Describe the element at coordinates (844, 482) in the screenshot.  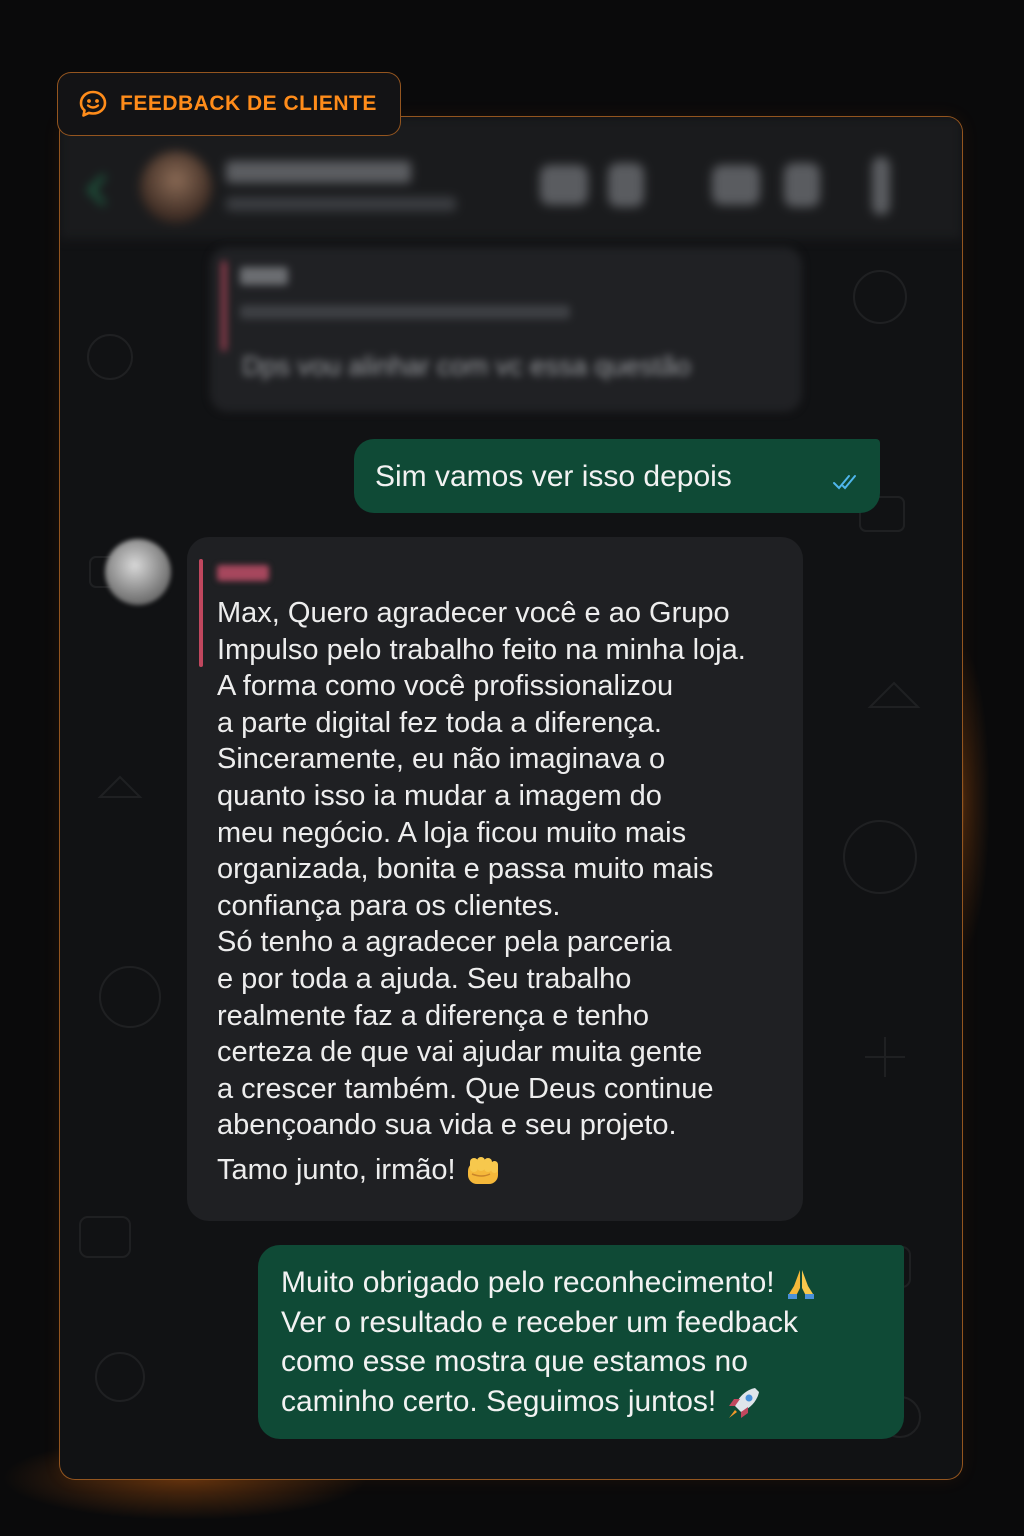
I see `double-check-icon` at that location.